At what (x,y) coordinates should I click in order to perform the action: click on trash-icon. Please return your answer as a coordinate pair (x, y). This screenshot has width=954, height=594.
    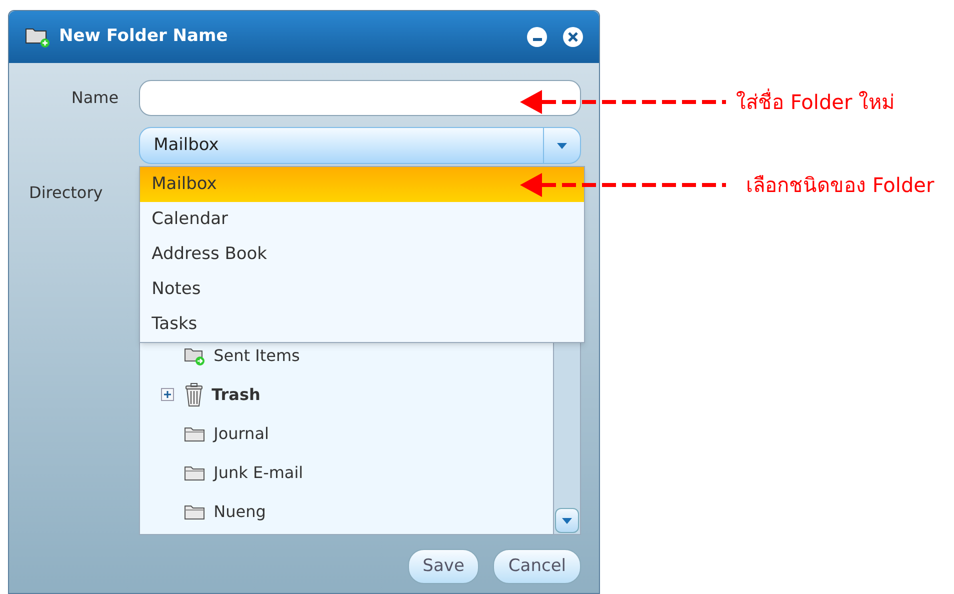
    Looking at the image, I should click on (194, 394).